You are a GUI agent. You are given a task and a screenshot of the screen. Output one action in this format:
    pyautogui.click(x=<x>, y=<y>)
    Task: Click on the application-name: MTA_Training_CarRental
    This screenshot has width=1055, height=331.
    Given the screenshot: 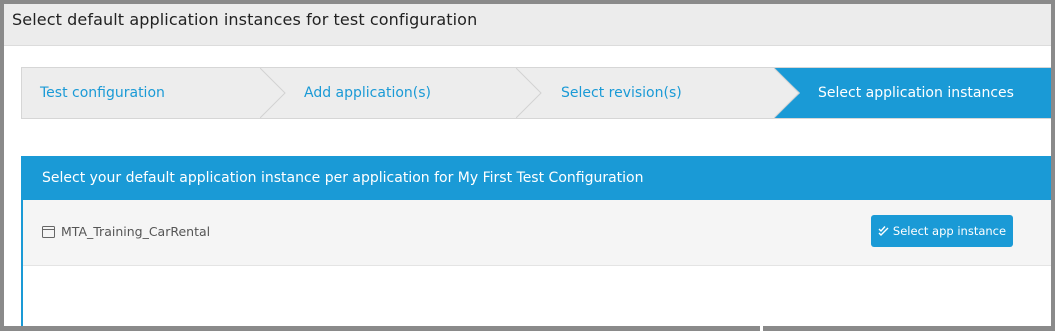 What is the action you would take?
    pyautogui.click(x=126, y=231)
    